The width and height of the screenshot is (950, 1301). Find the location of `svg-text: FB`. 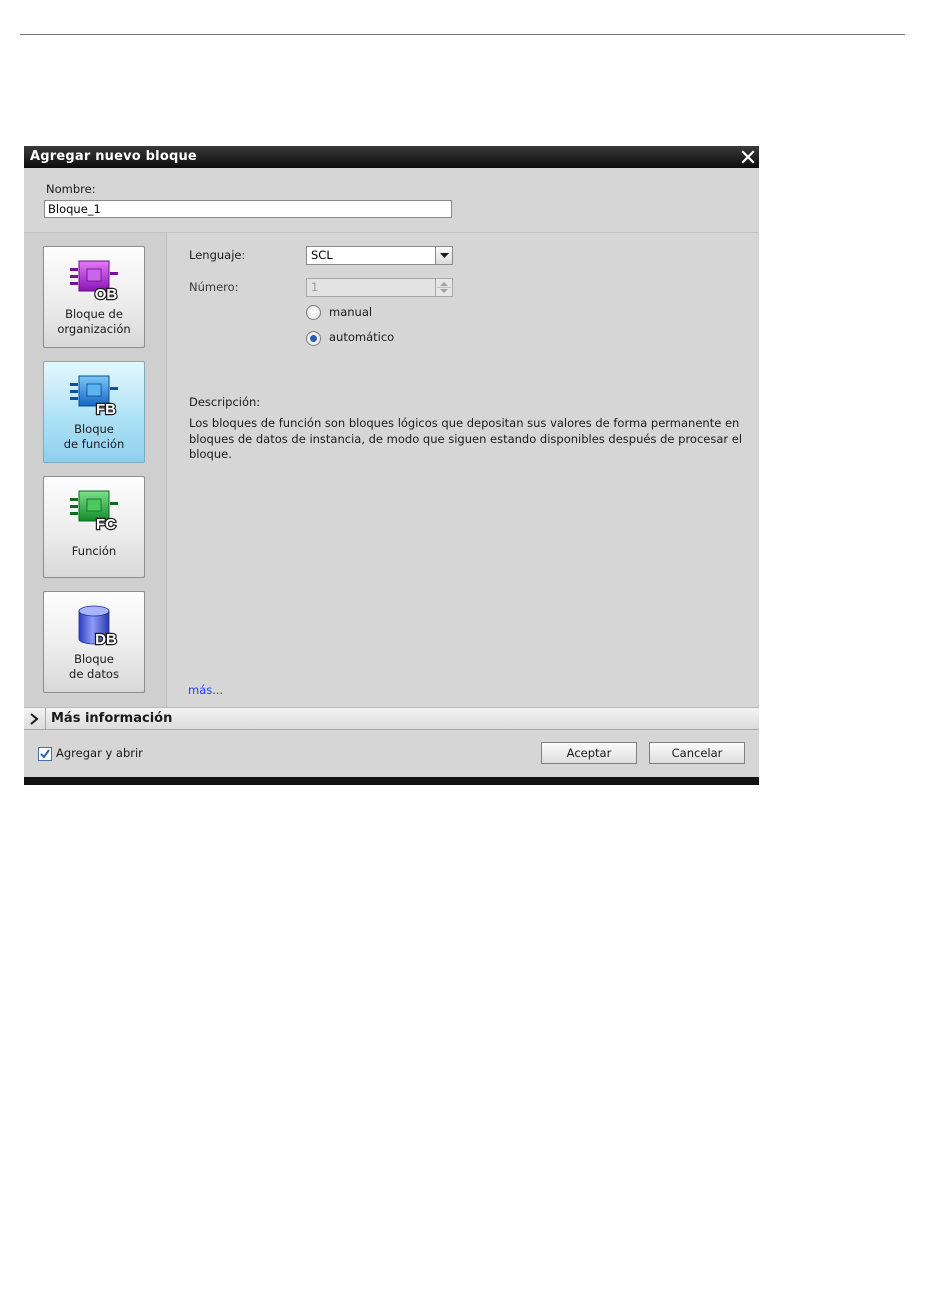

svg-text: FB is located at coordinates (106, 408).